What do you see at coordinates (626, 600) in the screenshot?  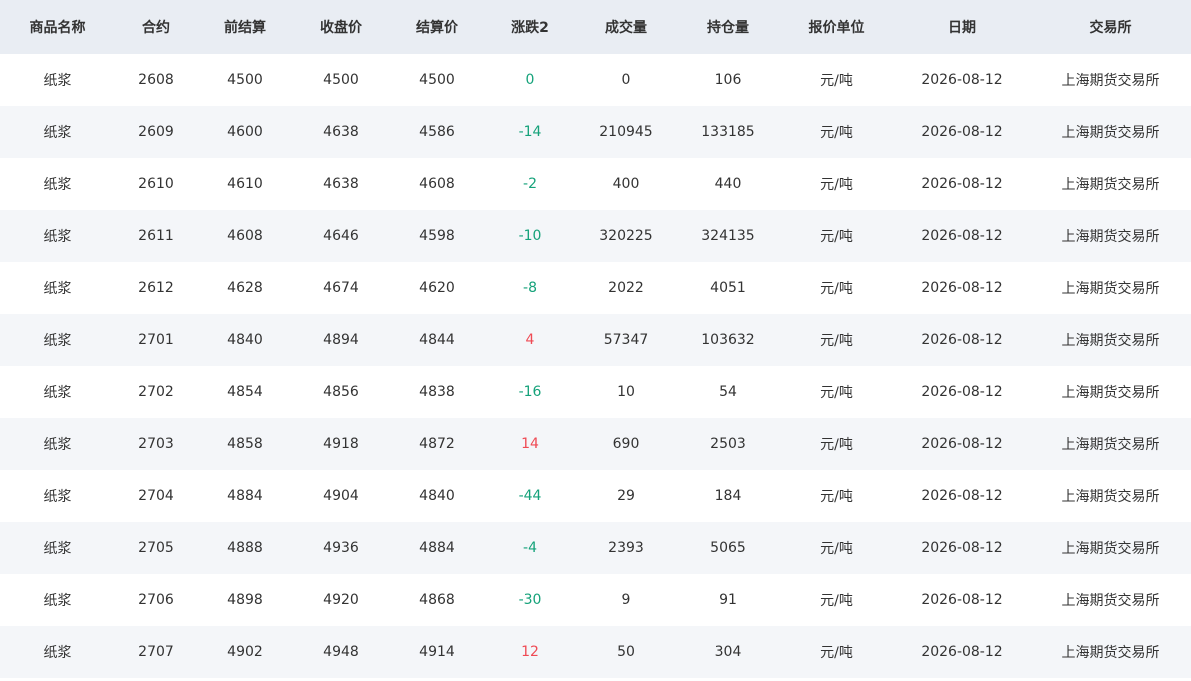 I see `cell-volume: 9` at bounding box center [626, 600].